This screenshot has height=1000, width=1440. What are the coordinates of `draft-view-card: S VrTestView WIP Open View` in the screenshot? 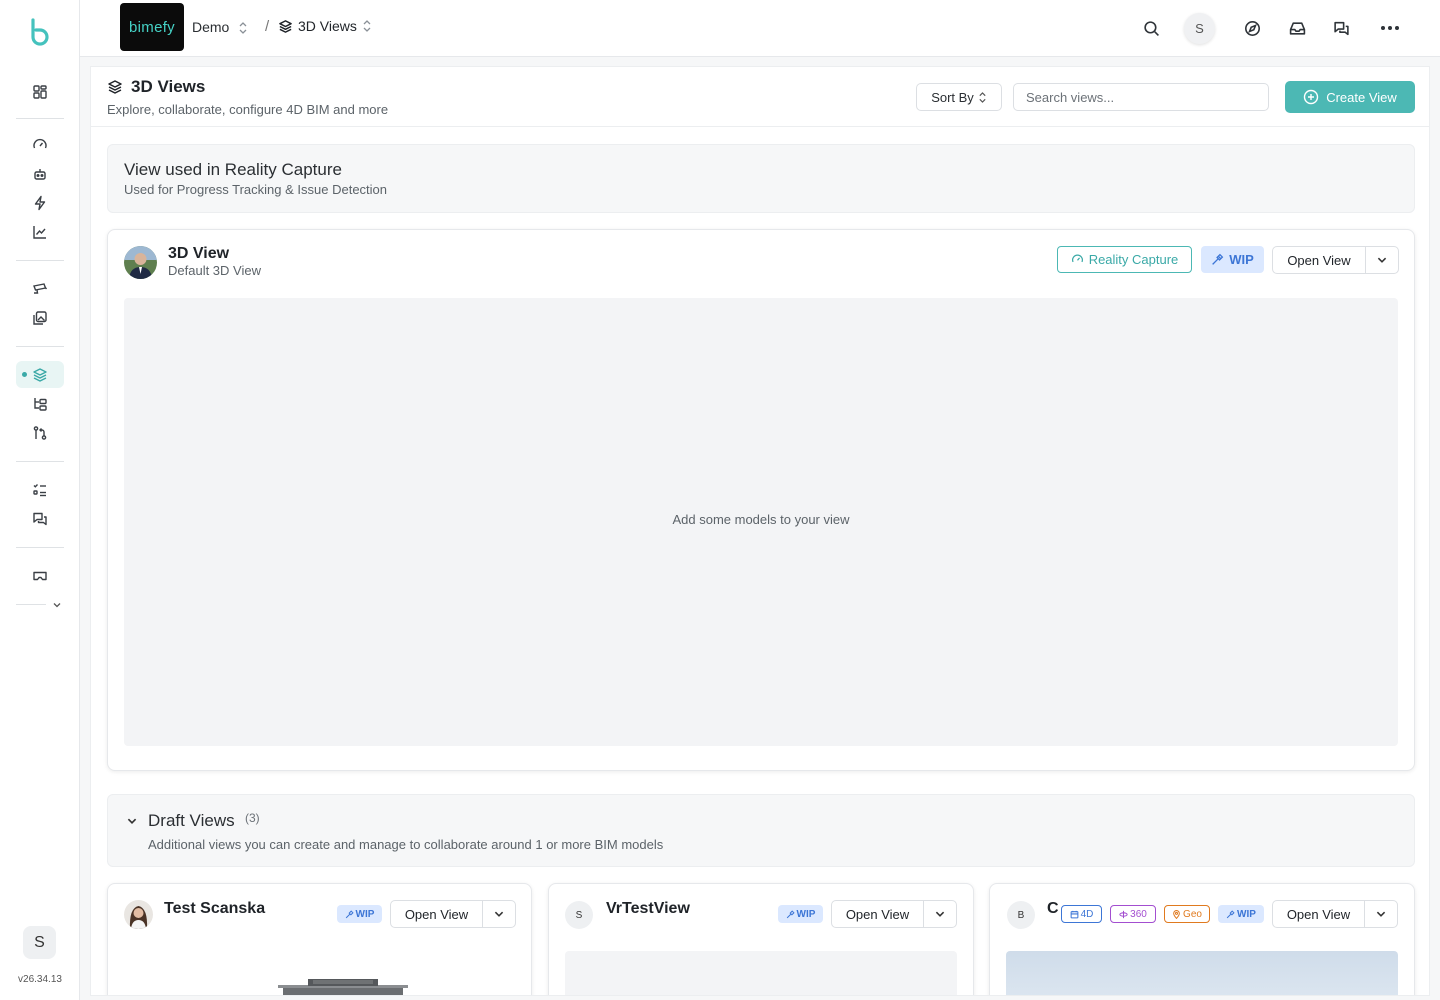 It's located at (761, 939).